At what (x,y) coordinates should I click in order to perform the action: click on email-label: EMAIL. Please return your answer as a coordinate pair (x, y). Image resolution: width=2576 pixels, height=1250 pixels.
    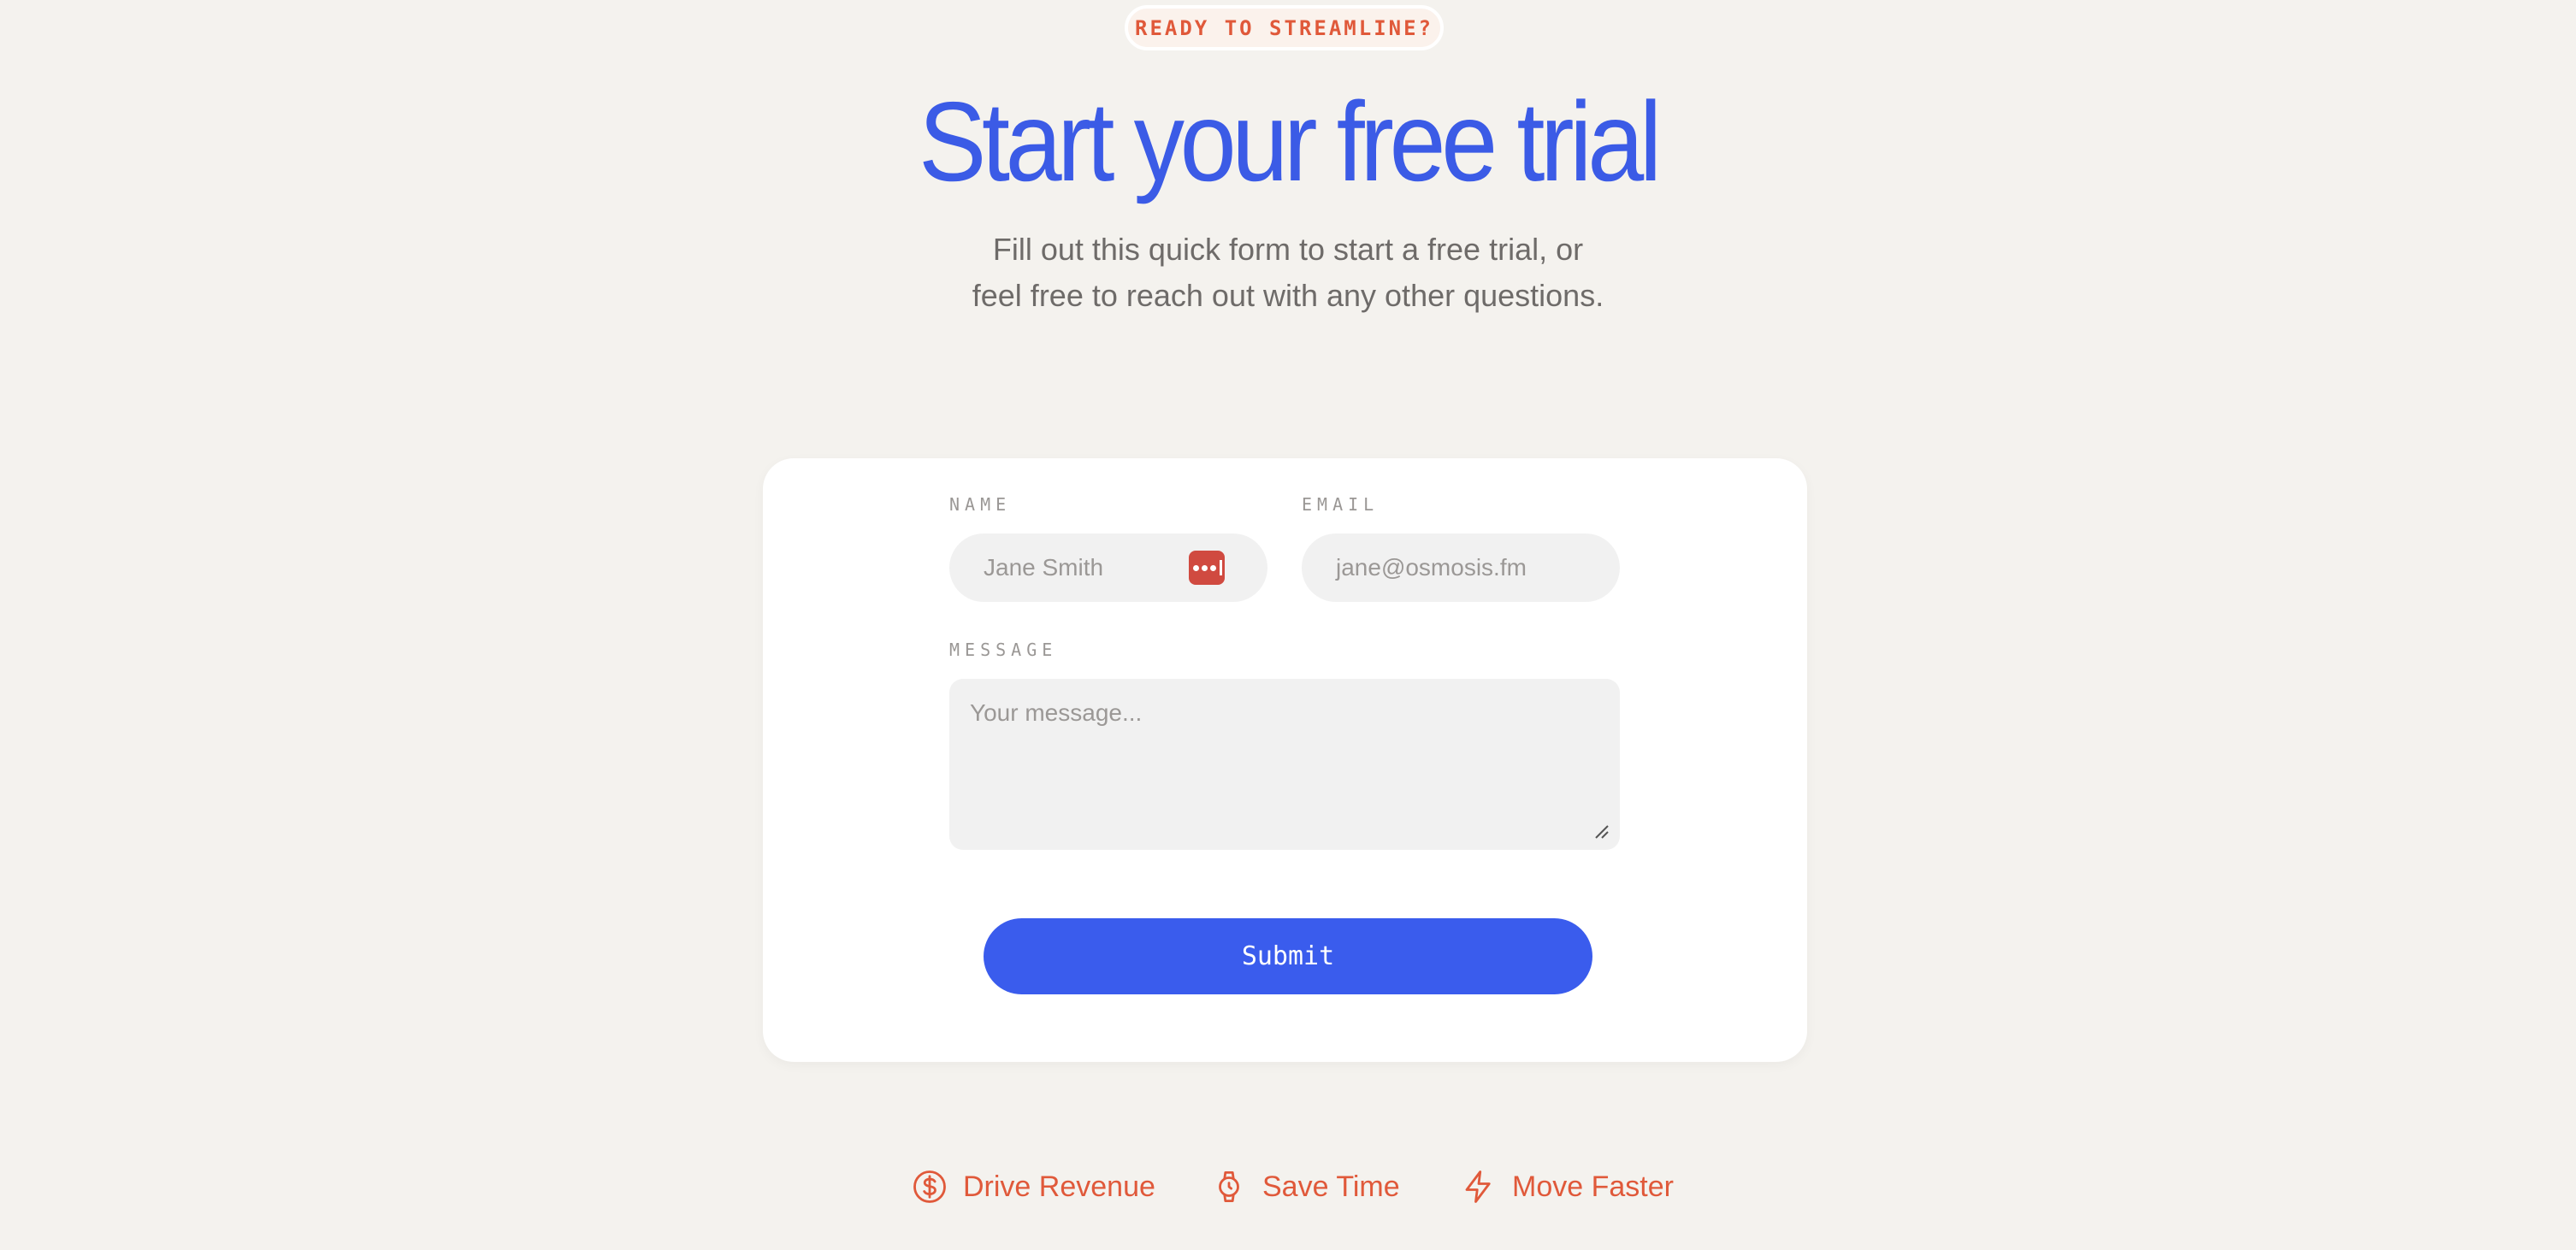
    Looking at the image, I should click on (1341, 504).